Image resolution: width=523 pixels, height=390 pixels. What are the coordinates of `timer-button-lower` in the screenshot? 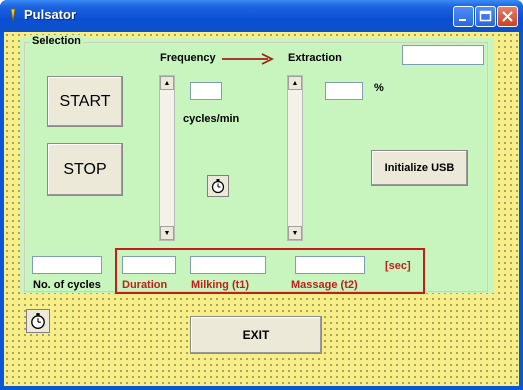 It's located at (38, 321).